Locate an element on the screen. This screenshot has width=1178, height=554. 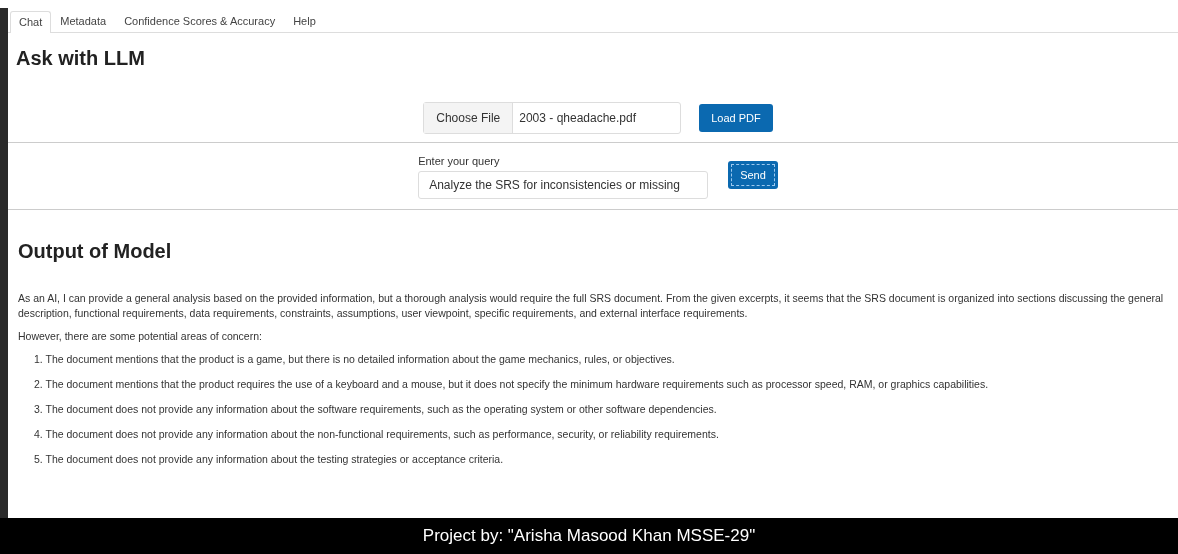
tab: Chat is located at coordinates (31, 22).